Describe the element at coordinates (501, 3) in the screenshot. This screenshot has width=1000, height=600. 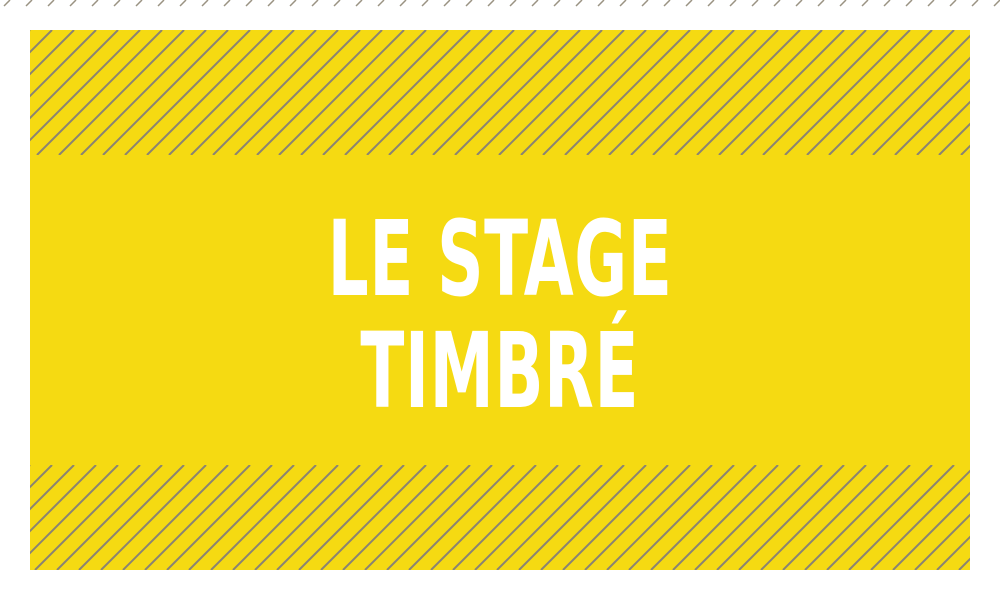
I see `top-tick-marks` at that location.